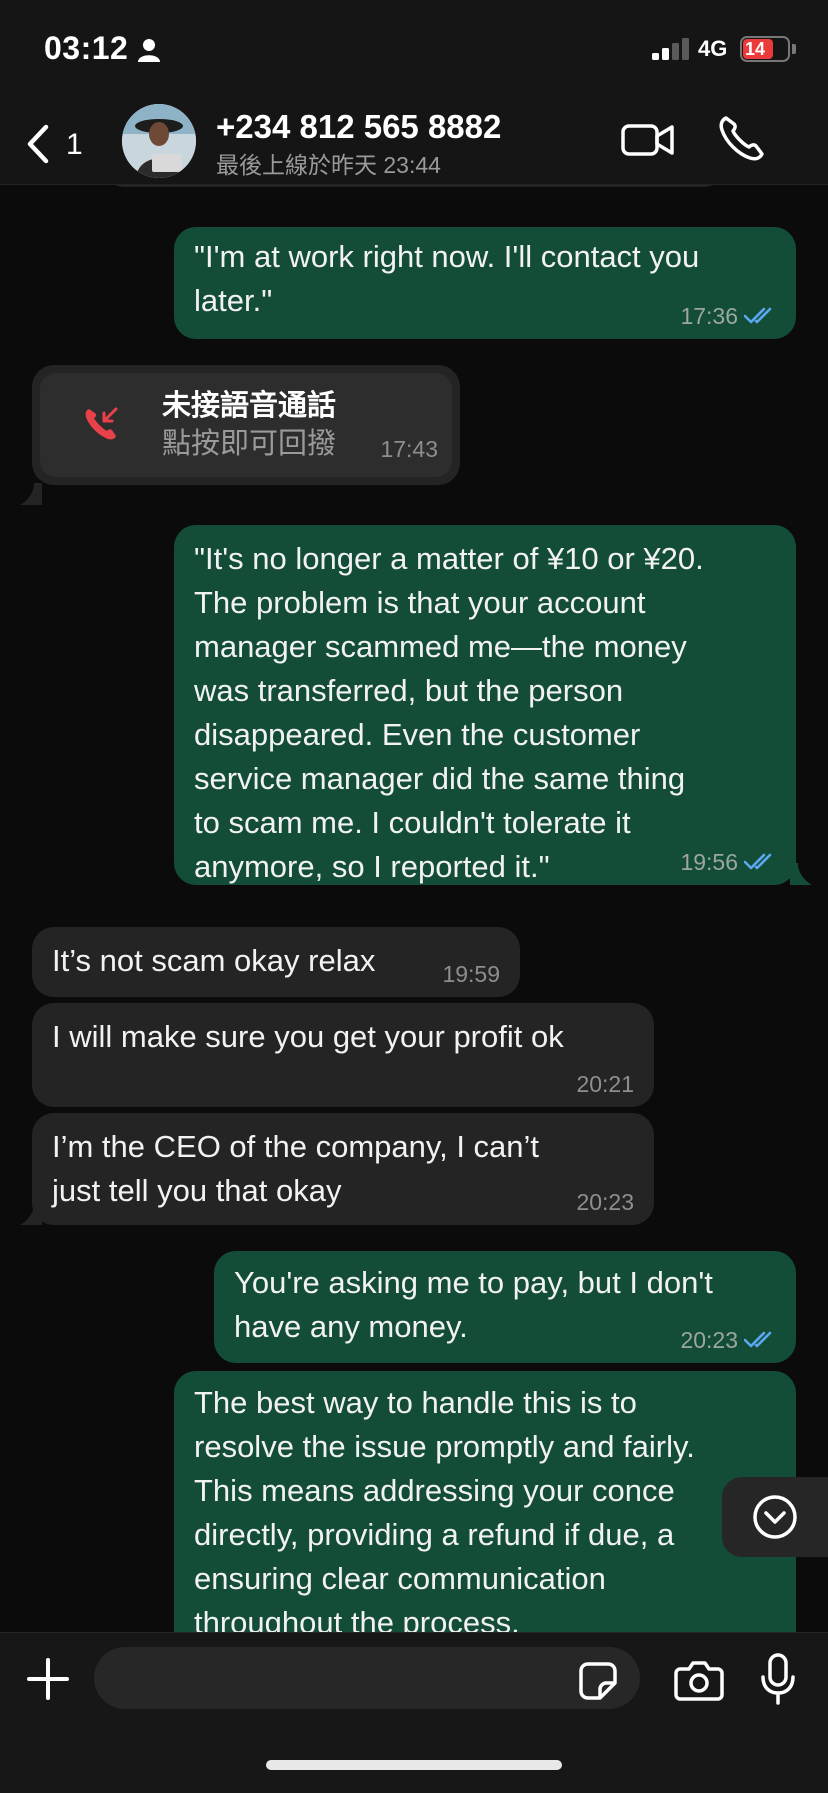 The image size is (828, 1793). Describe the element at coordinates (308, 1036) in the screenshot. I see `message-text: I will make sure you get your profit ok` at that location.